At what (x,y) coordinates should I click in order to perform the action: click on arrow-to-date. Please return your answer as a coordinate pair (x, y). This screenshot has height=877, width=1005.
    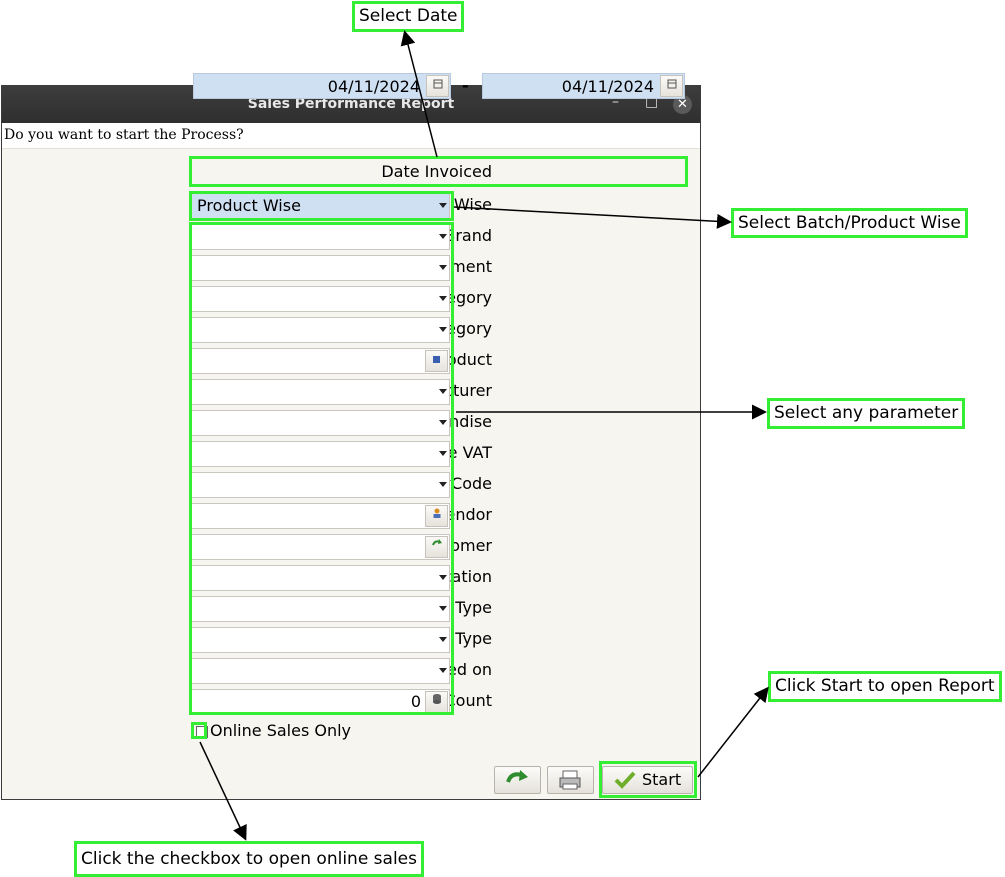
    Looking at the image, I should click on (419, 94).